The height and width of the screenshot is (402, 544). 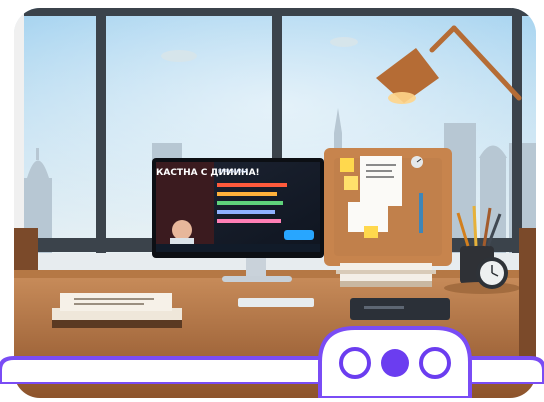 What do you see at coordinates (386, 275) in the screenshot?
I see `paper-stack` at bounding box center [386, 275].